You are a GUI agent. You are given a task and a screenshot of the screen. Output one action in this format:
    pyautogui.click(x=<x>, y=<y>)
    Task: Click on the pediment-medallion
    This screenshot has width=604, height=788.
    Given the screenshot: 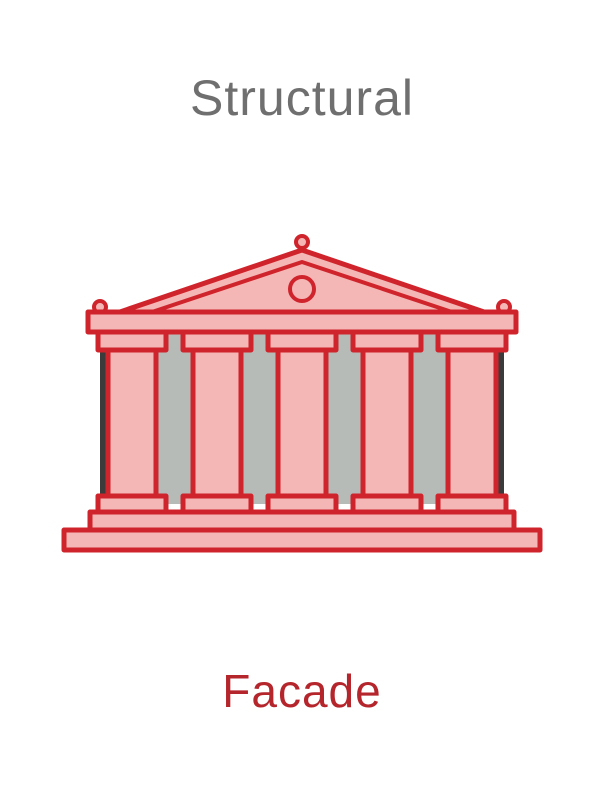 What is the action you would take?
    pyautogui.click(x=302, y=289)
    